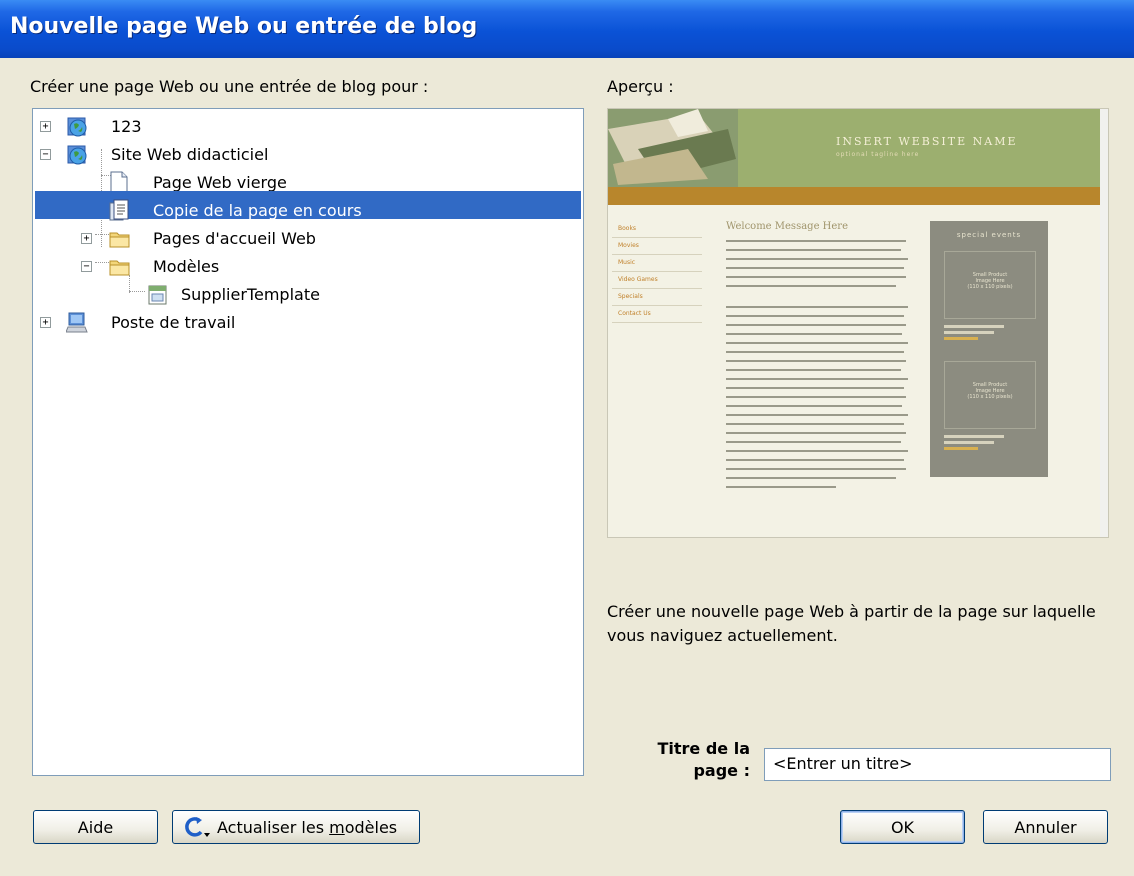 The width and height of the screenshot is (1134, 876). Describe the element at coordinates (657, 280) in the screenshot. I see `thumb-nav-item: Video Games` at that location.